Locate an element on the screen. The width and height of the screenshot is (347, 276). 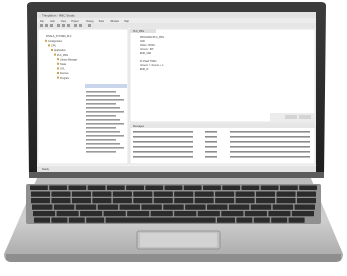
menu-item: Edit is located at coordinates (52, 21).